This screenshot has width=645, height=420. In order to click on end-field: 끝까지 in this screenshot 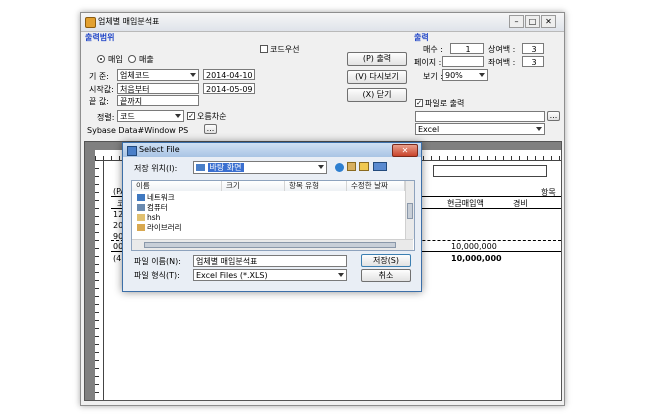, I will do `click(158, 100)`.